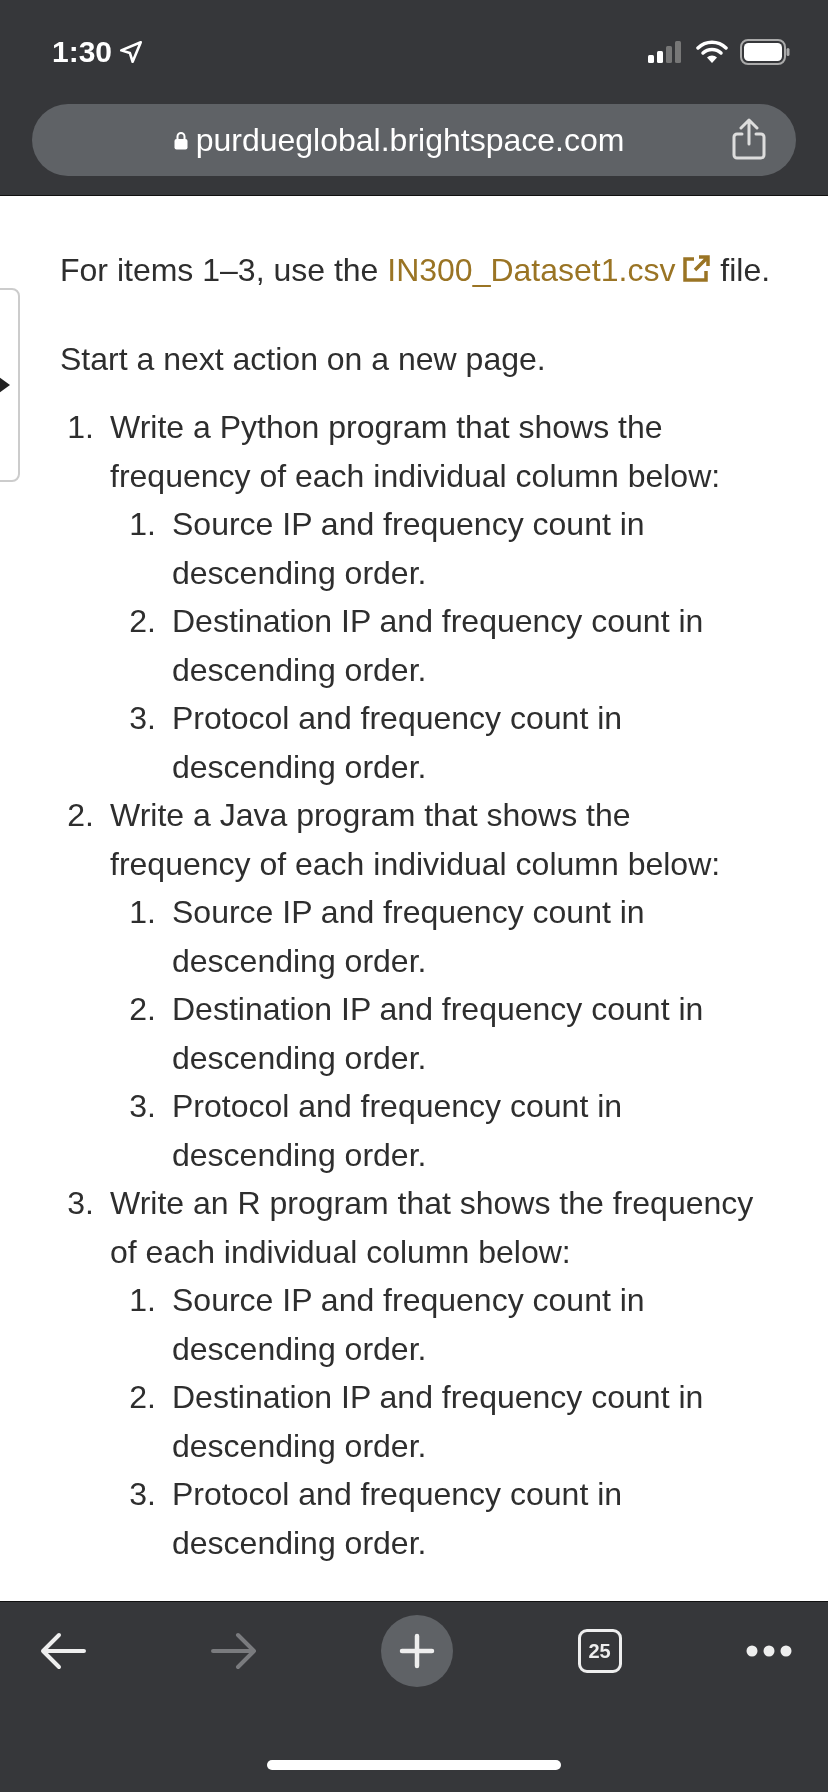  I want to click on side-panel-handle, so click(10, 385).